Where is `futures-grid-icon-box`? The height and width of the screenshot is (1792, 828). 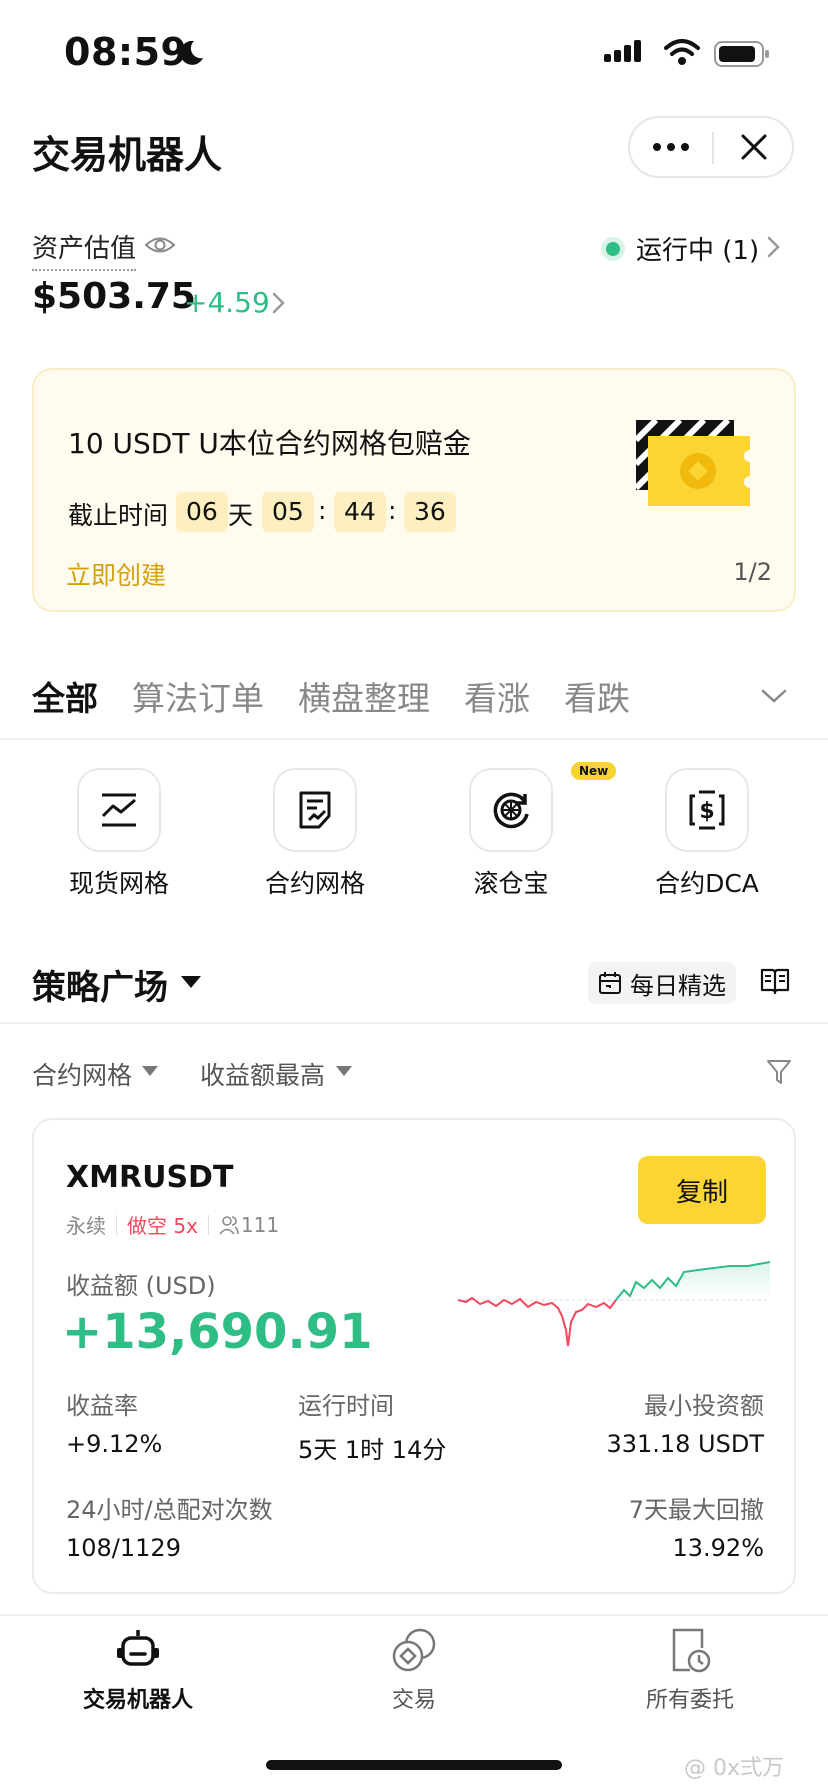
futures-grid-icon-box is located at coordinates (315, 810).